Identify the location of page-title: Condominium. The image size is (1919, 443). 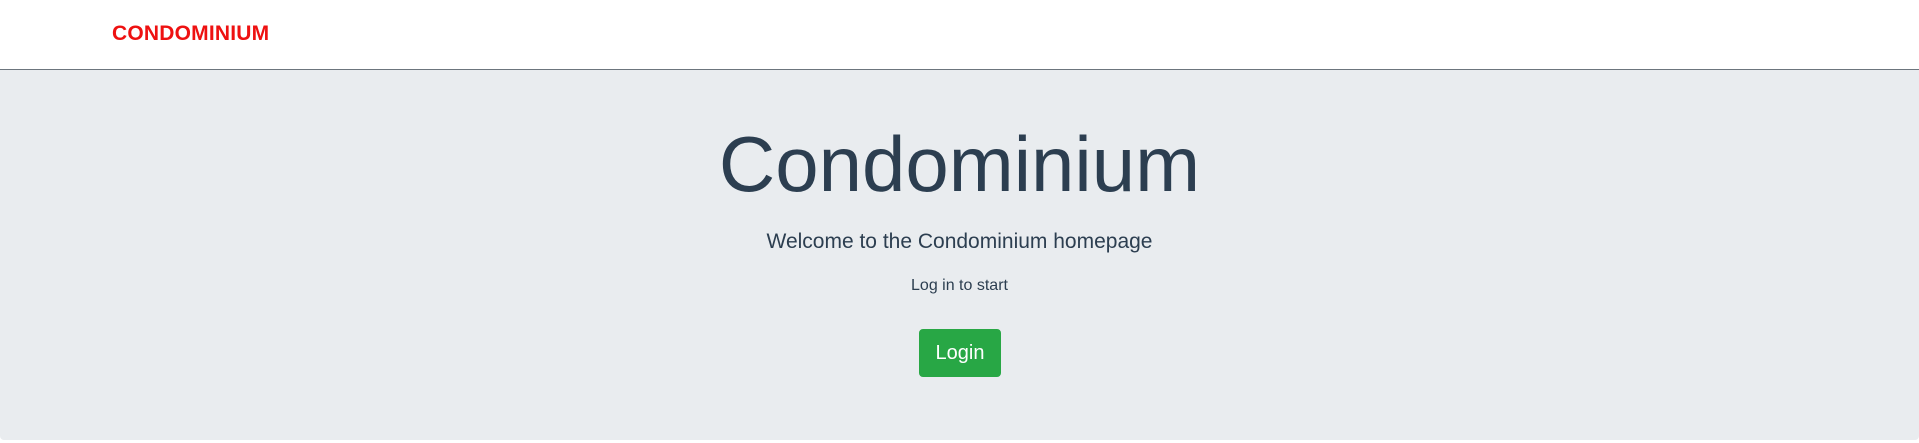
(959, 164).